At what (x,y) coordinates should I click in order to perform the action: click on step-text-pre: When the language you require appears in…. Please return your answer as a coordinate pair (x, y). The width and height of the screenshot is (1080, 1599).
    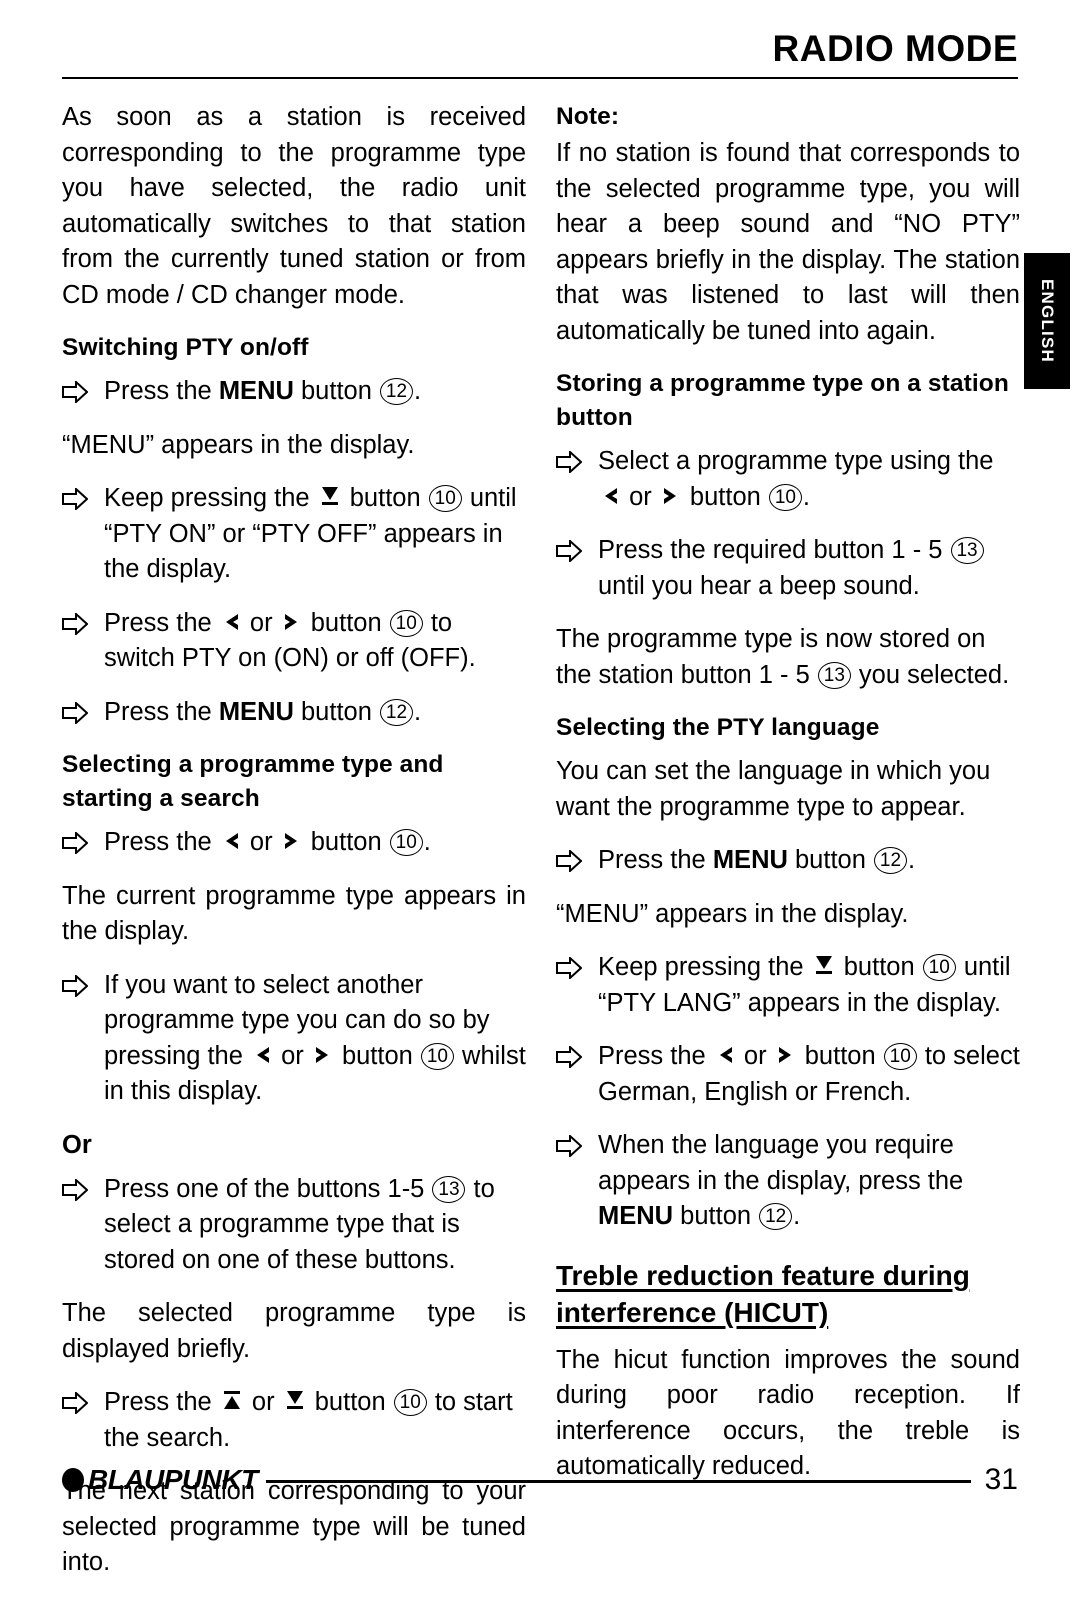
    Looking at the image, I should click on (781, 1163).